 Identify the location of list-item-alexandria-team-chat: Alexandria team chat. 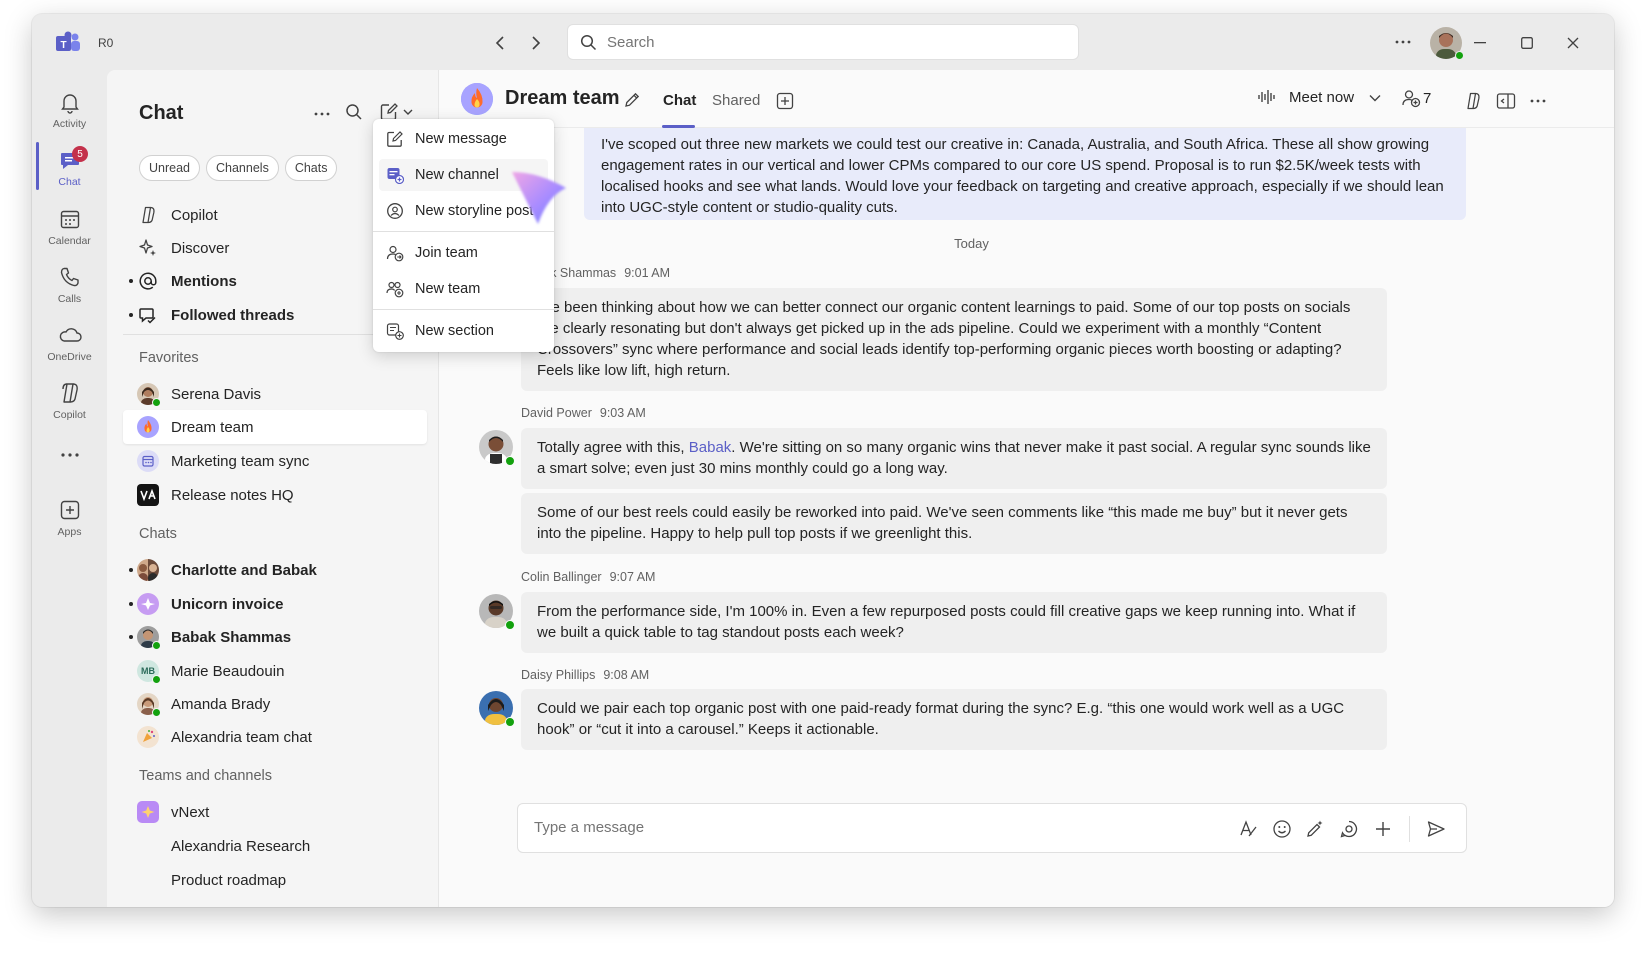
(275, 737).